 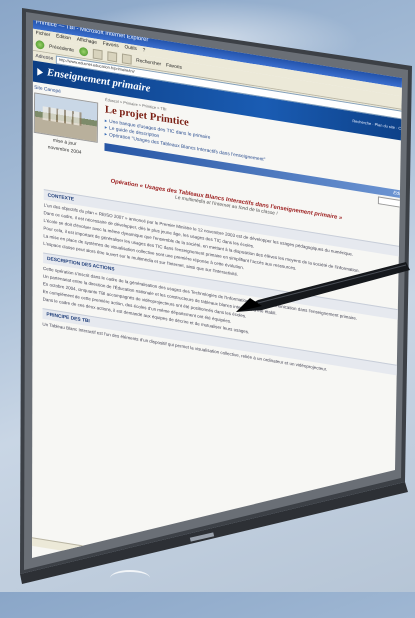 I want to click on floor-reflection, so click(x=130, y=578).